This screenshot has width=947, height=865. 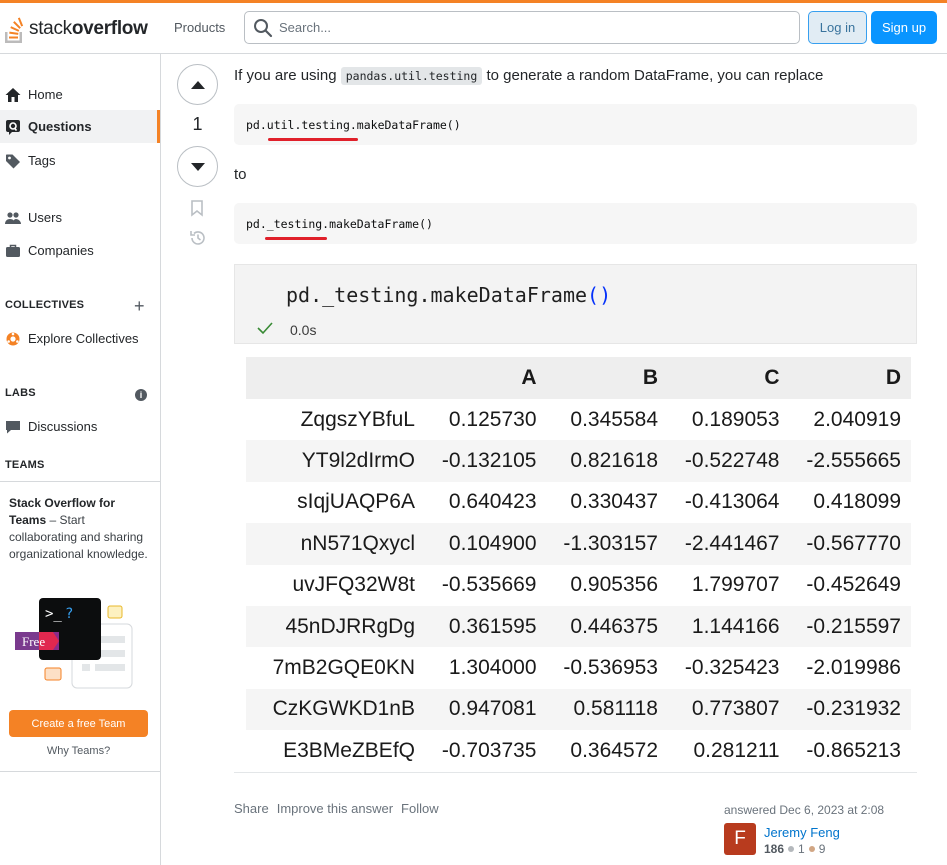 What do you see at coordinates (850, 461) in the screenshot?
I see `table-cell: -2.555665` at bounding box center [850, 461].